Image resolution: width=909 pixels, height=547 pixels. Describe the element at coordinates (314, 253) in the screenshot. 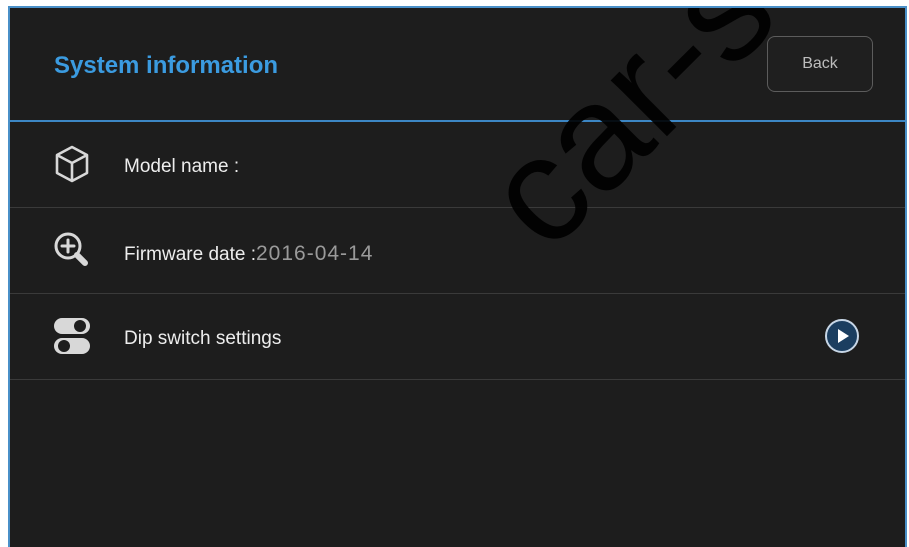

I see `firmware-date-value: 2016-04-14` at that location.